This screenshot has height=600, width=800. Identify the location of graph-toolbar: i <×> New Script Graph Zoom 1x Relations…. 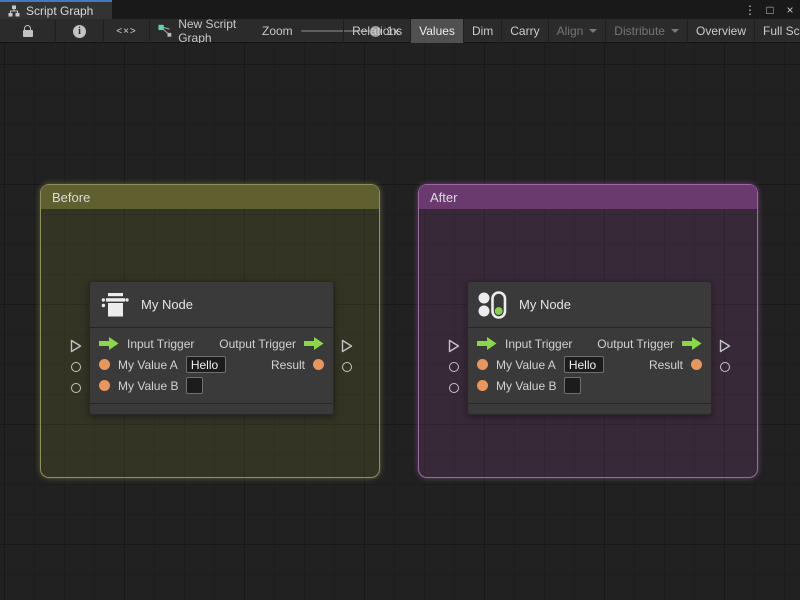
(400, 31).